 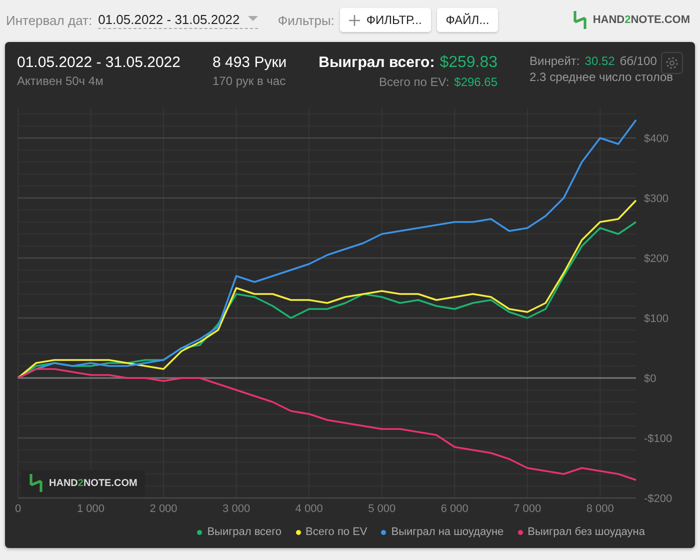 What do you see at coordinates (306, 20) in the screenshot?
I see `filters-label: Фильтры:` at bounding box center [306, 20].